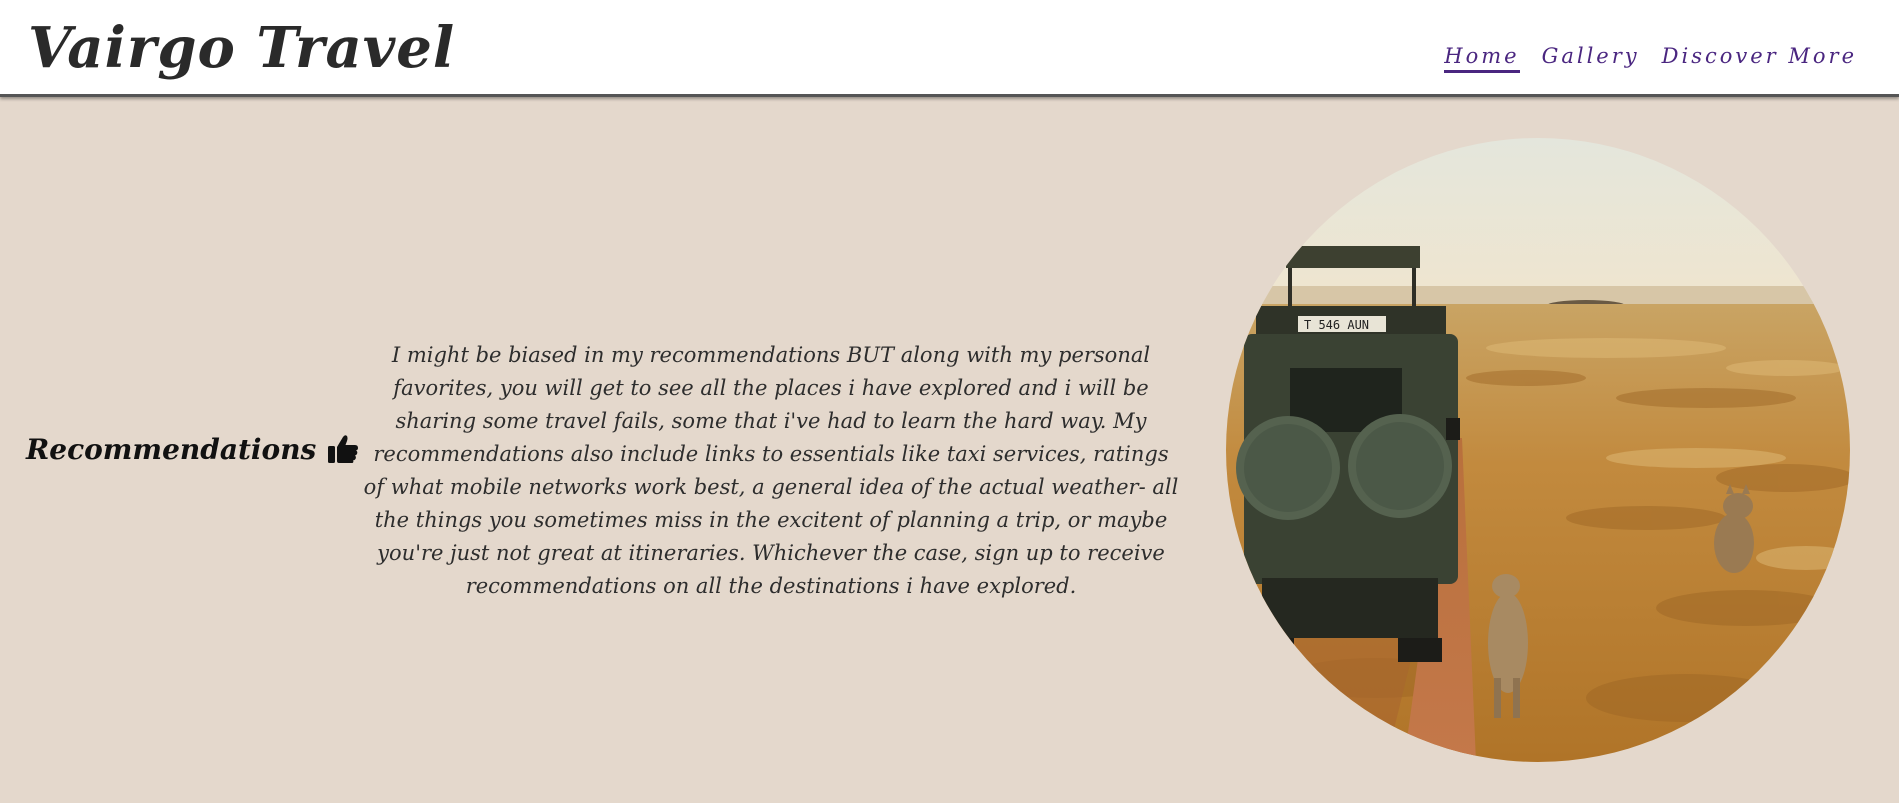  I want to click on nav-link-gallery: Gallery, so click(1591, 58).